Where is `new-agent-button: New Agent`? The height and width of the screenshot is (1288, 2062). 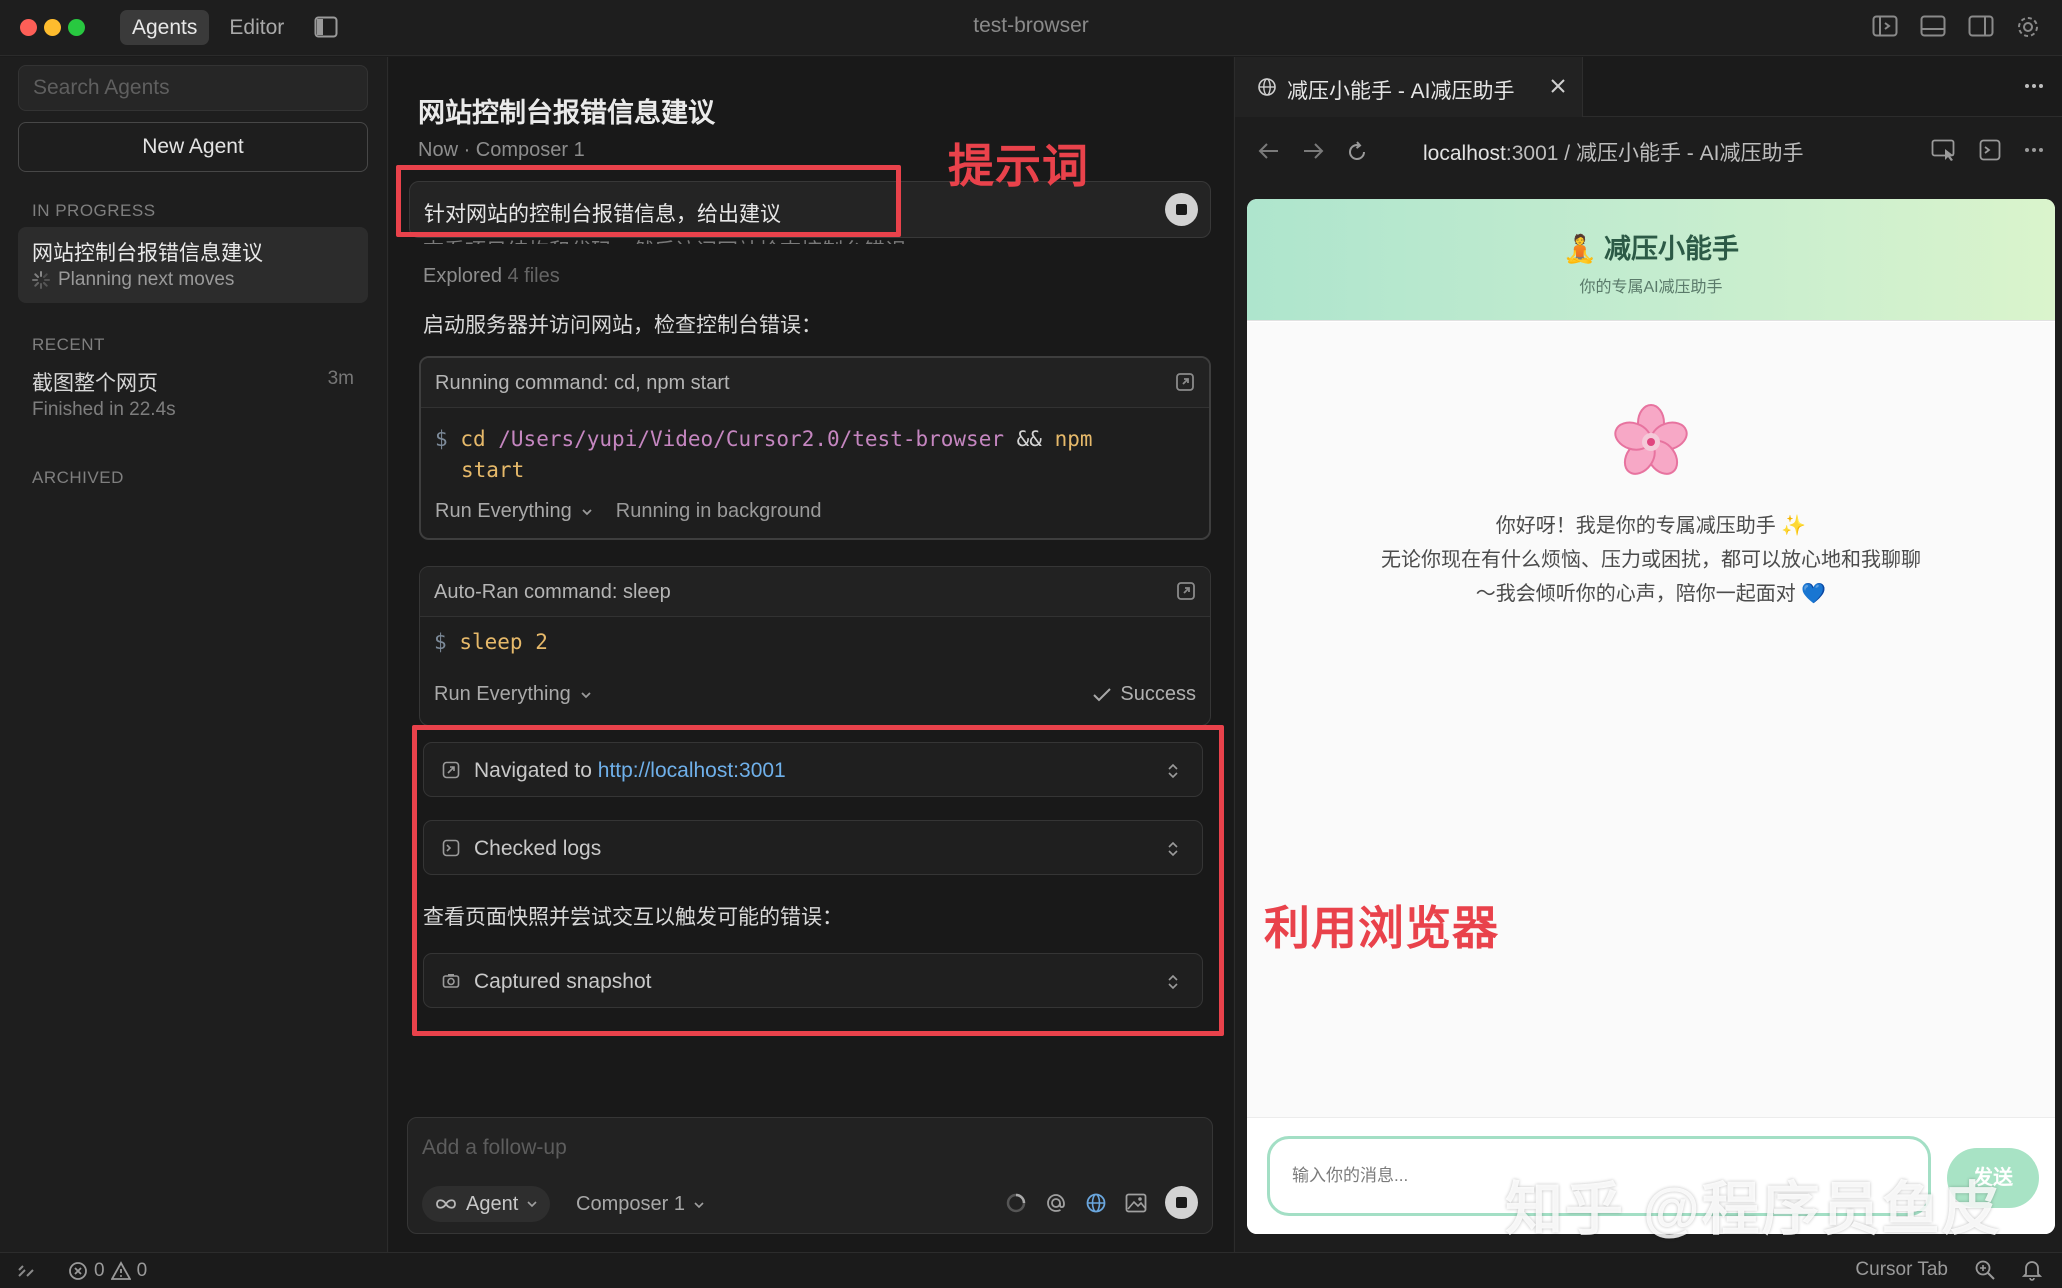
new-agent-button: New Agent is located at coordinates (193, 147).